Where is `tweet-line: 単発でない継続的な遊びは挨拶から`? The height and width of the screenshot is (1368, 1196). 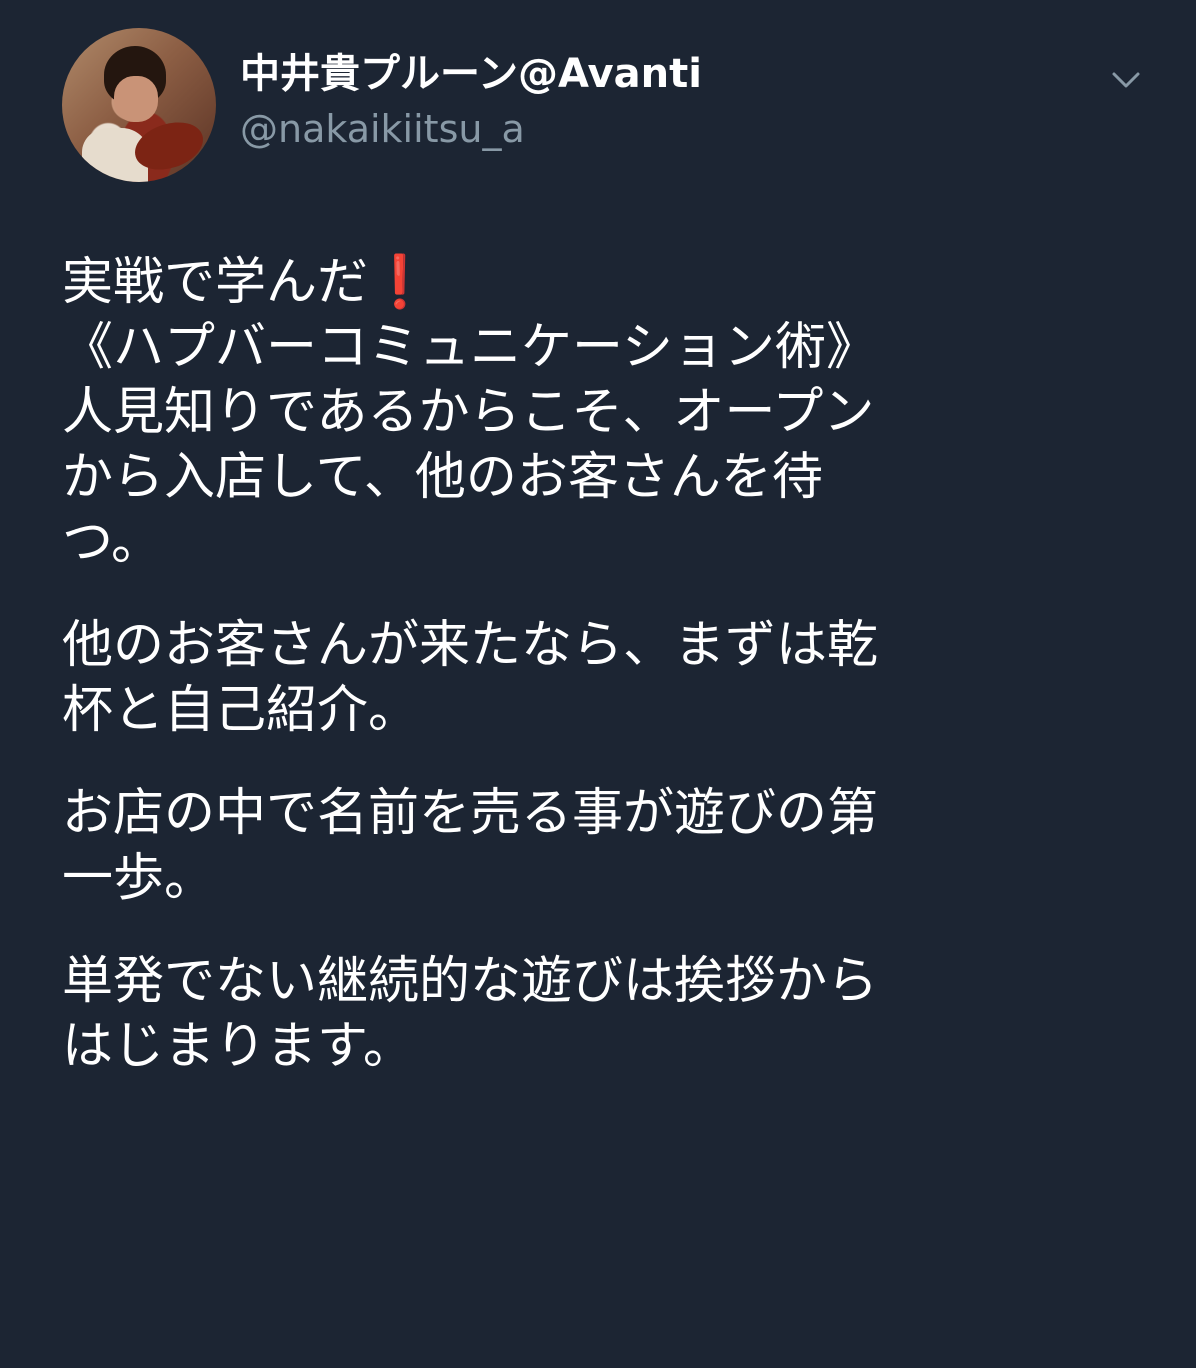
tweet-line: 単発でない継続的な遊びは挨拶から is located at coordinates (470, 981).